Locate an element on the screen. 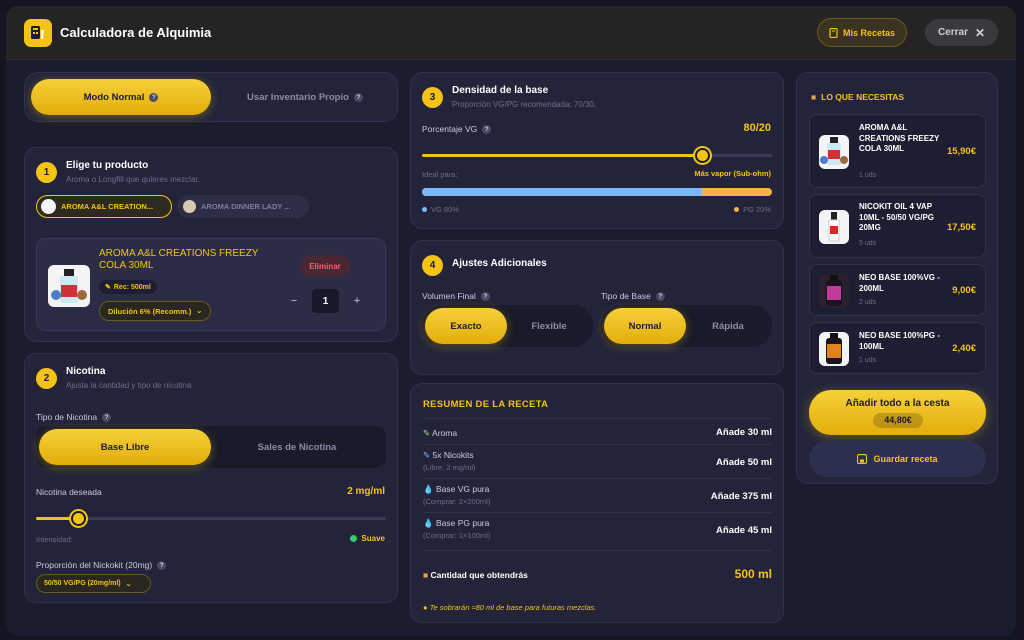 Image resolution: width=1024 pixels, height=640 pixels. exacto-tab: Exacto is located at coordinates (466, 326).